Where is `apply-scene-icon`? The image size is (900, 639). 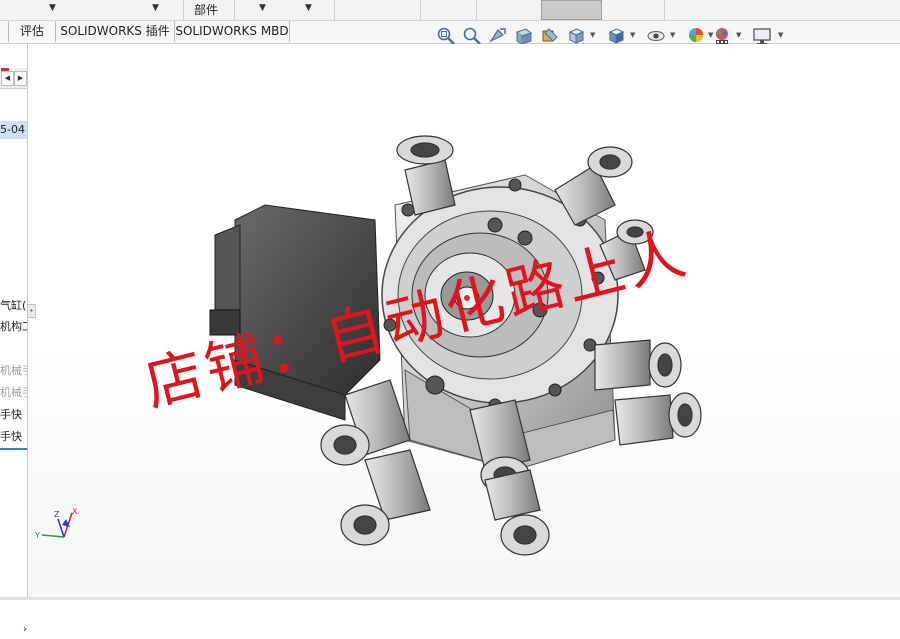 apply-scene-icon is located at coordinates (722, 36).